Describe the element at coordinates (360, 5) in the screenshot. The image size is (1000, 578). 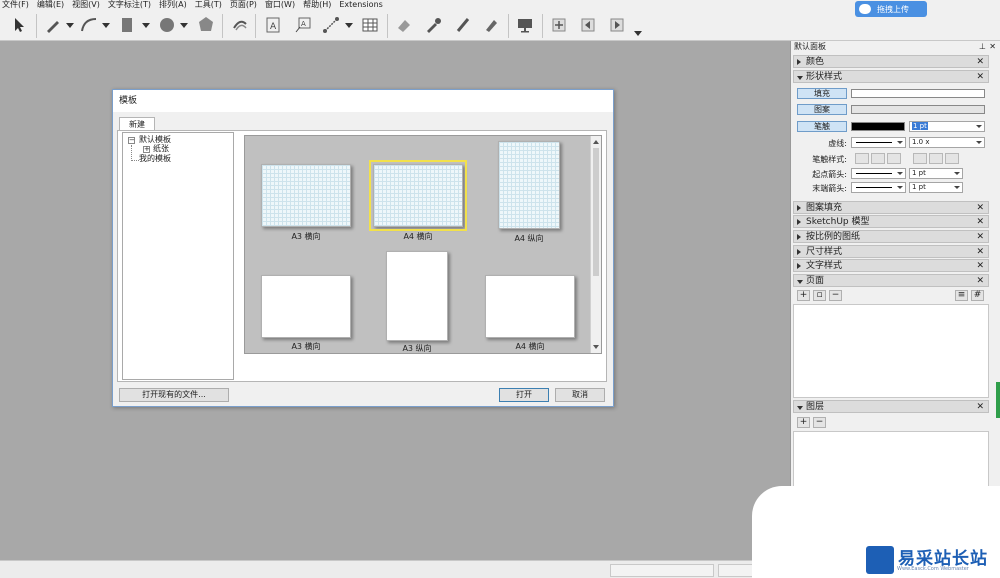
I see `menu-extensions: Extensions` at that location.